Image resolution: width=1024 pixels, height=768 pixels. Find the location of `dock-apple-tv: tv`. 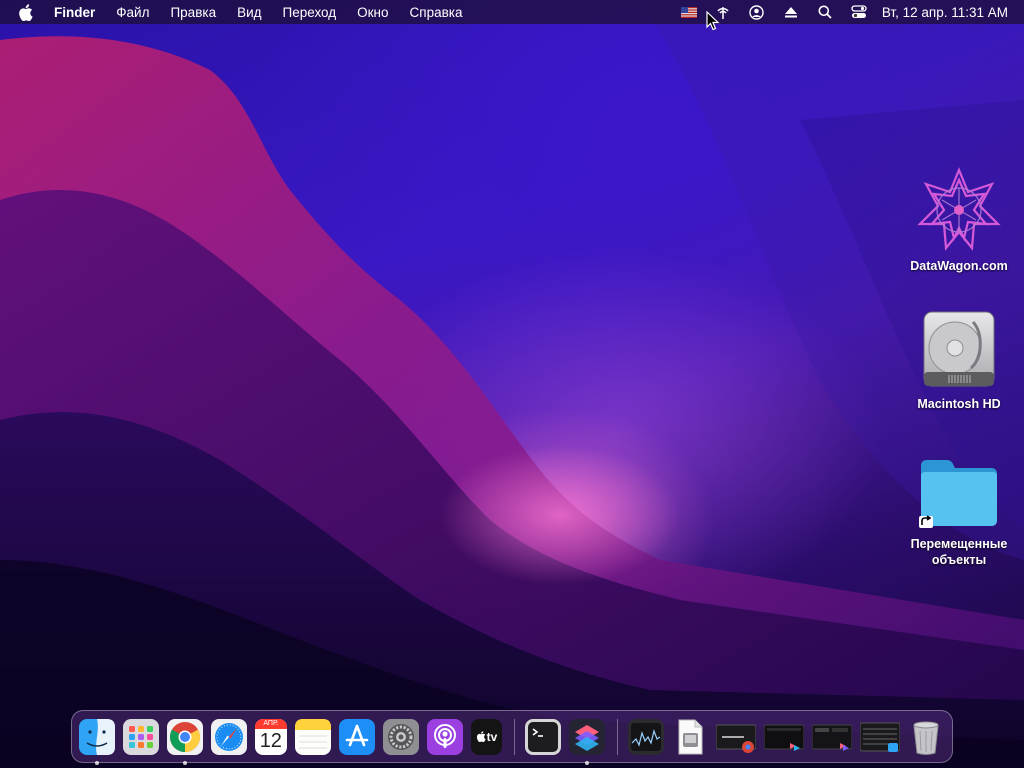

dock-apple-tv: tv is located at coordinates (486, 736).